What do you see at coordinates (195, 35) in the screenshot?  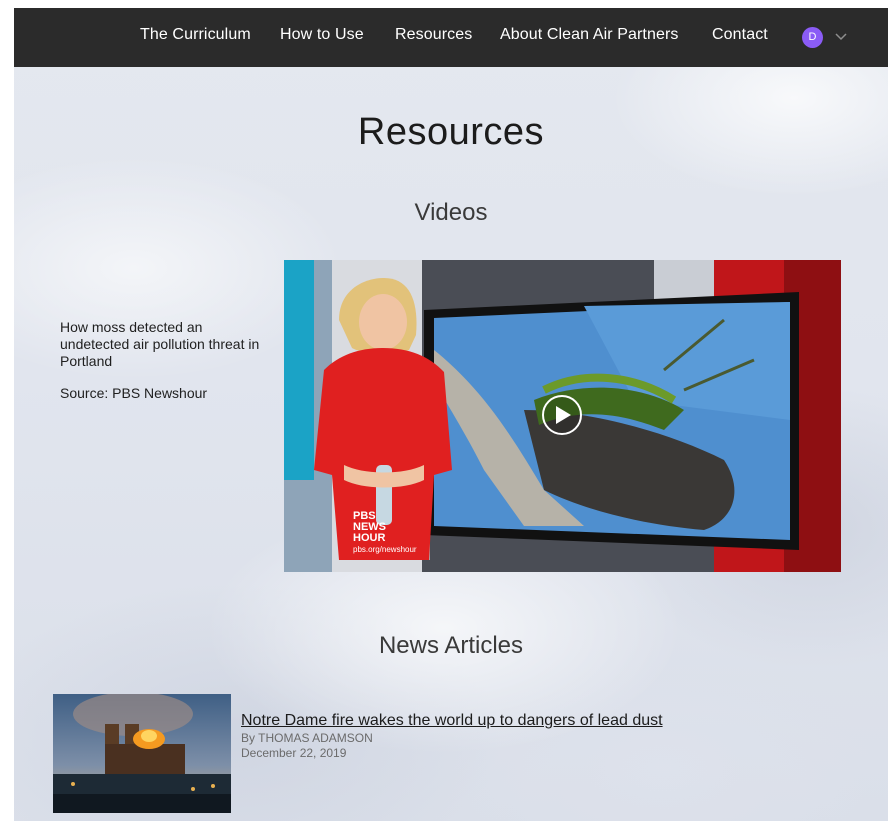 I see `nav-the-curriculum: The Curriculum` at bounding box center [195, 35].